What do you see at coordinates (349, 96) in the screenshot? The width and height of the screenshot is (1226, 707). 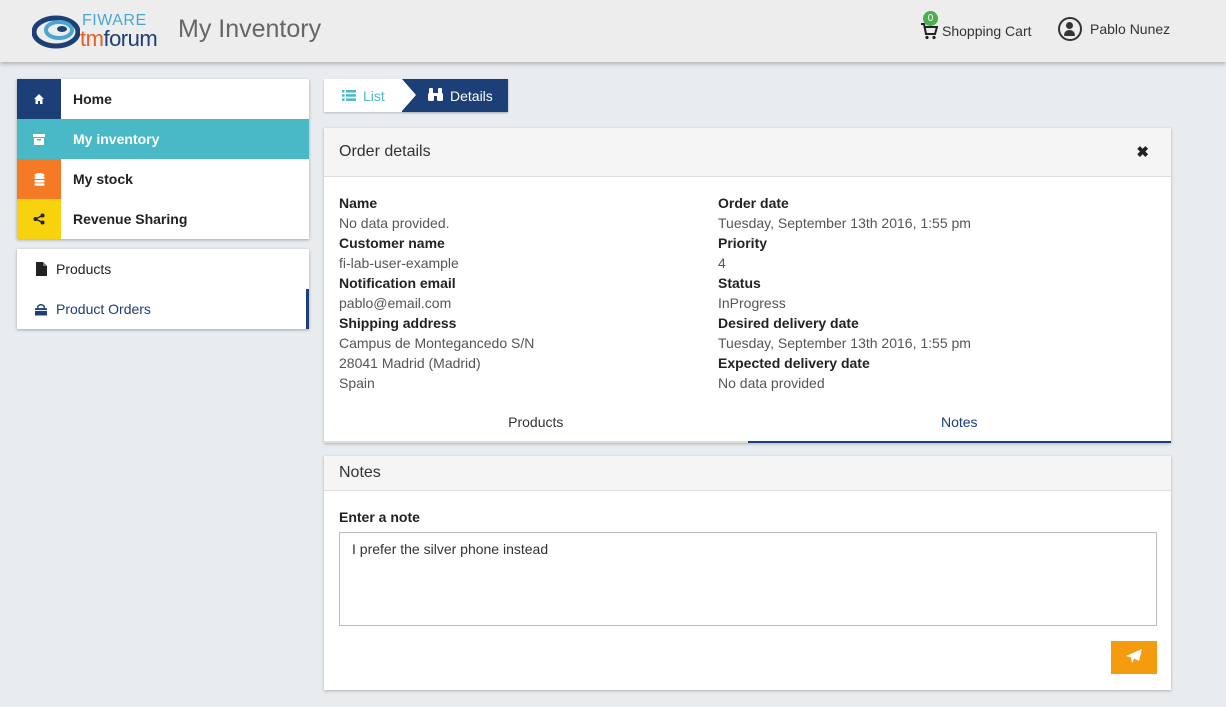 I see `list-icon` at bounding box center [349, 96].